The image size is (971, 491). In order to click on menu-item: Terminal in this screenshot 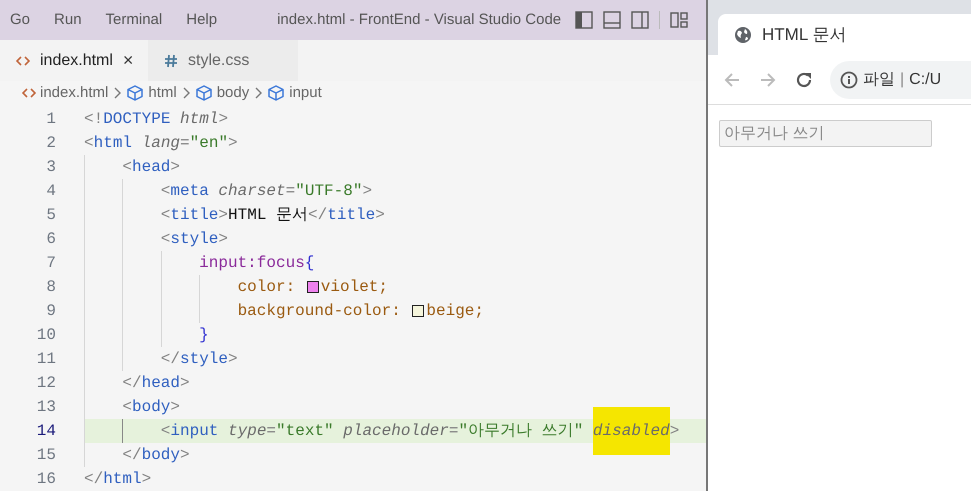, I will do `click(134, 20)`.